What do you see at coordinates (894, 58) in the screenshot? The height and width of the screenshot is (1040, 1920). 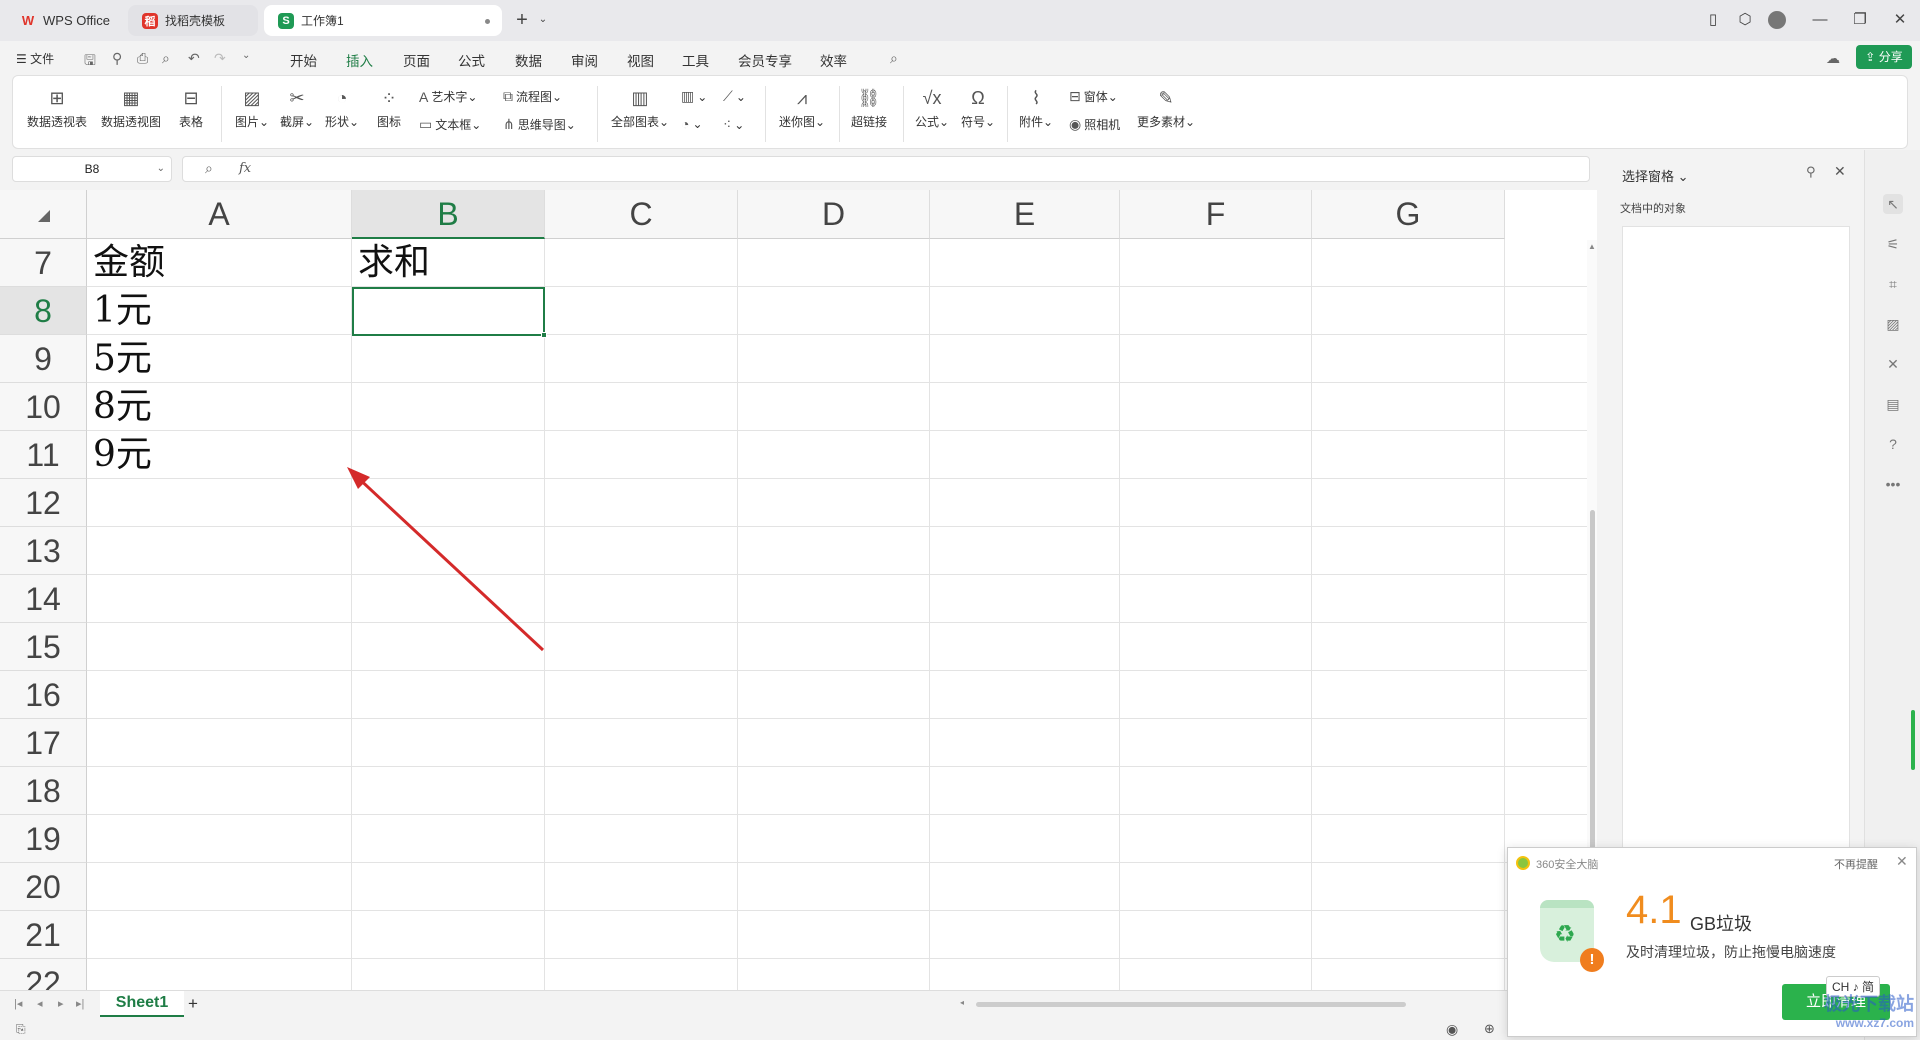 I see `search-icon: ⌕` at bounding box center [894, 58].